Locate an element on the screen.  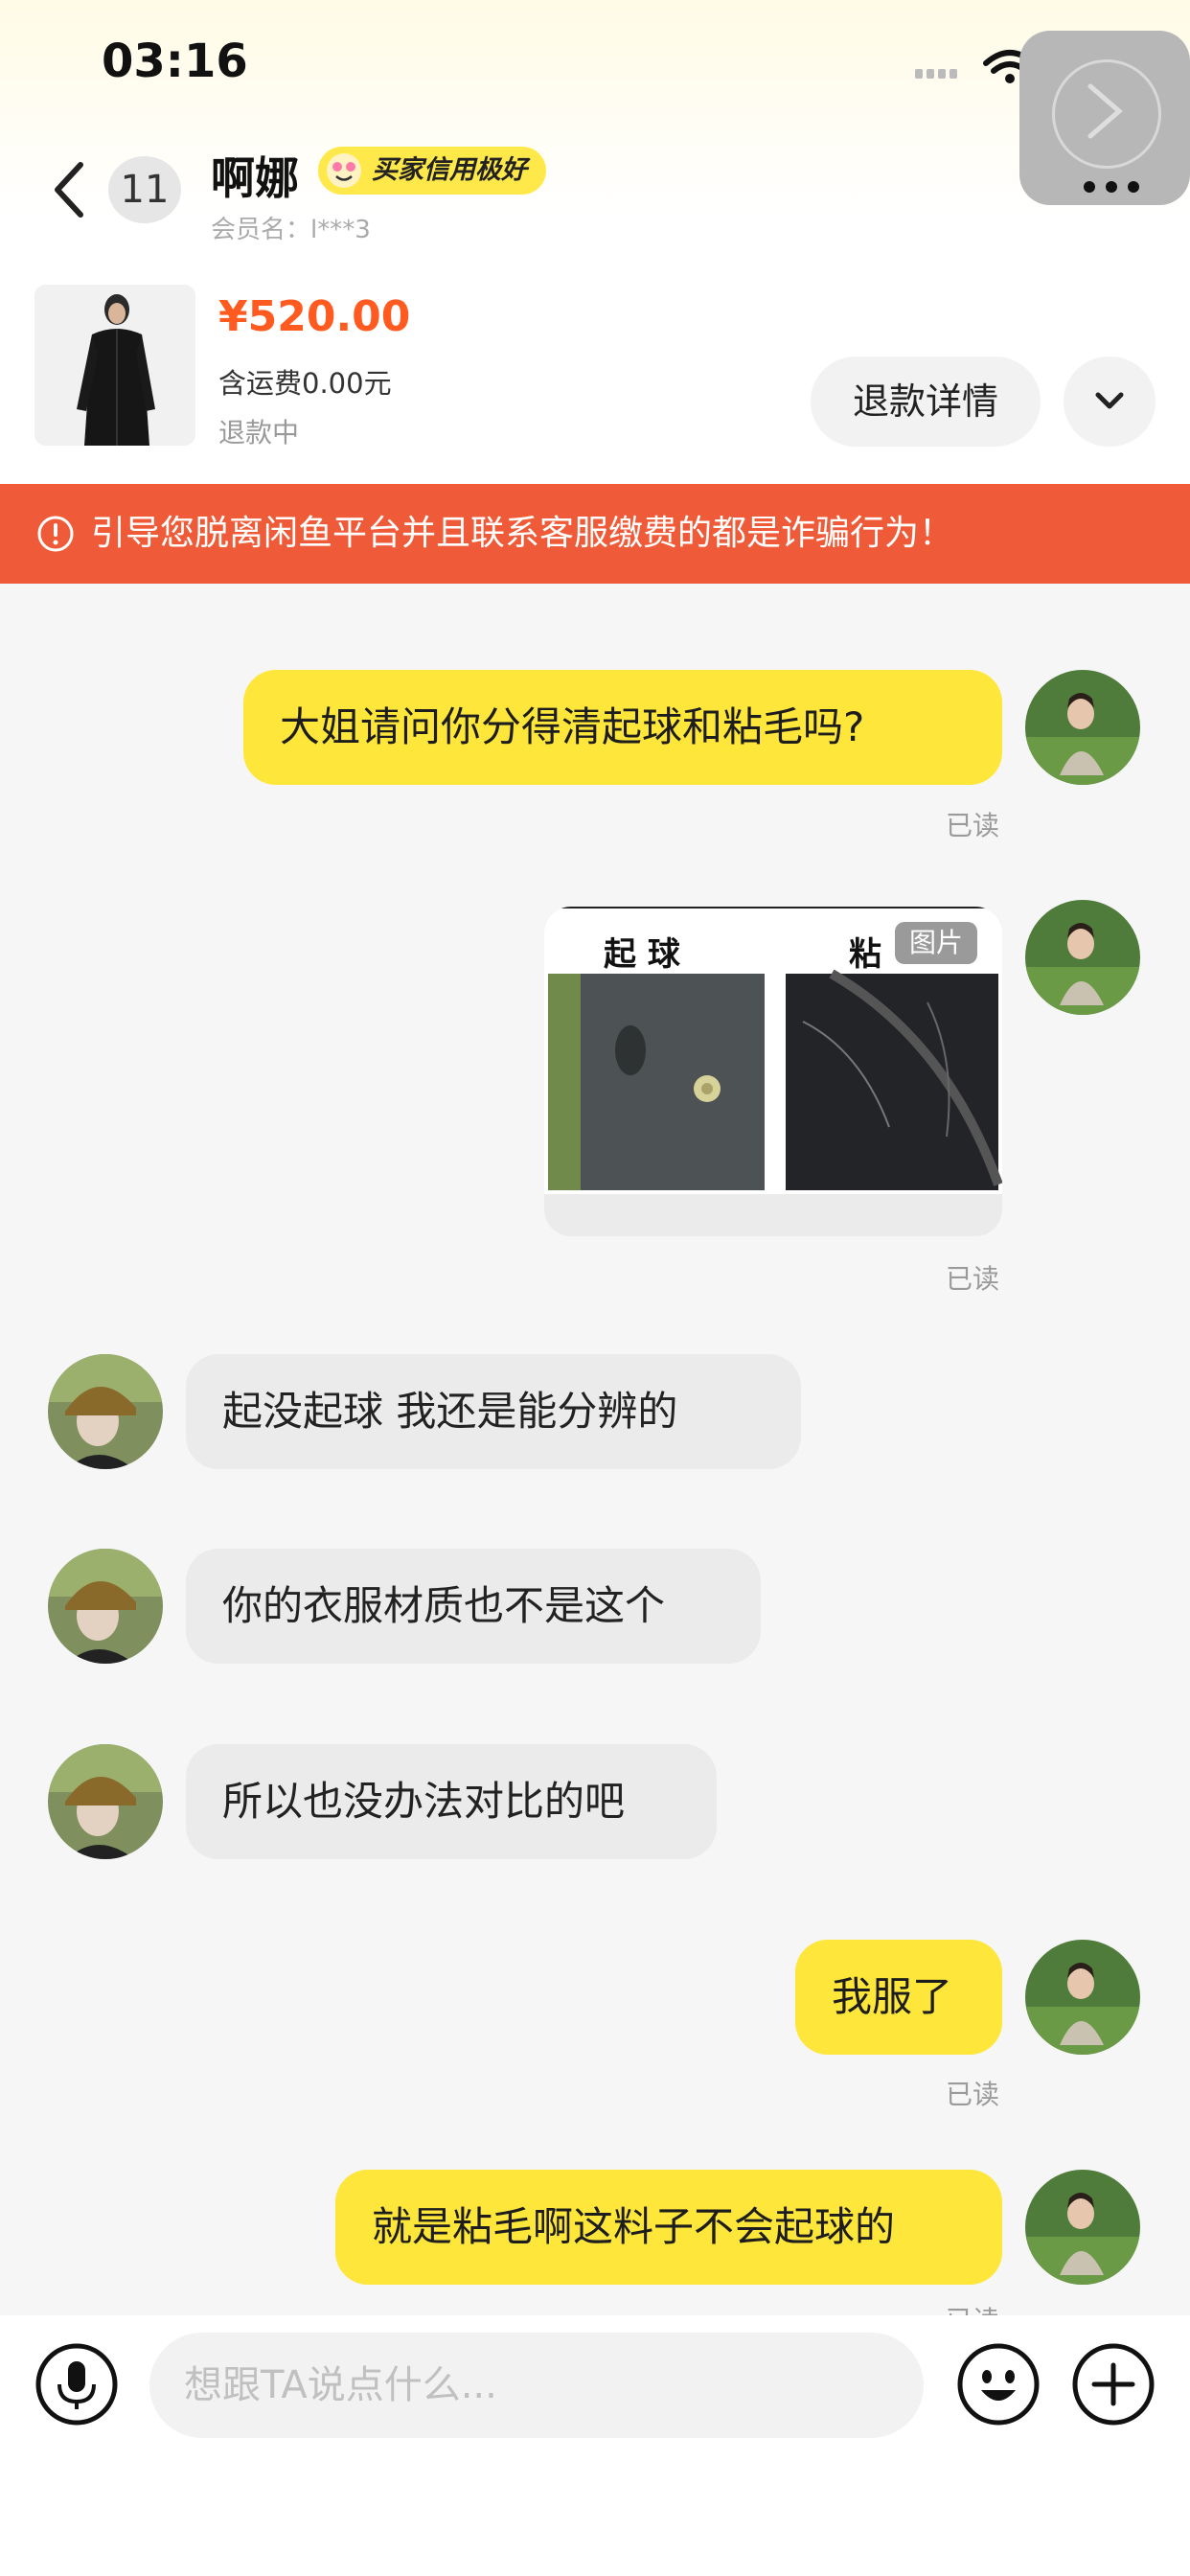
smiley-face-icon is located at coordinates (344, 170).